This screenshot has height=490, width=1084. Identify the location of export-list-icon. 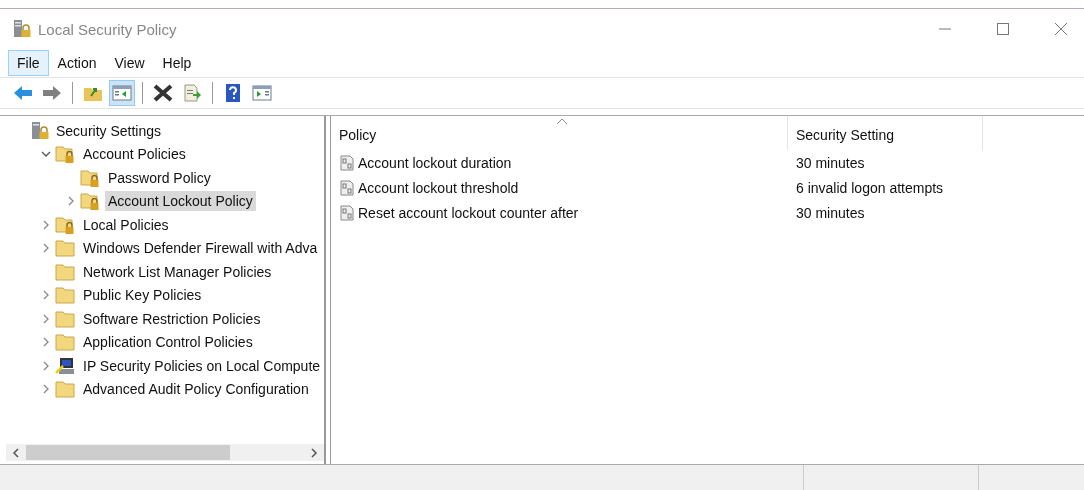
(192, 93).